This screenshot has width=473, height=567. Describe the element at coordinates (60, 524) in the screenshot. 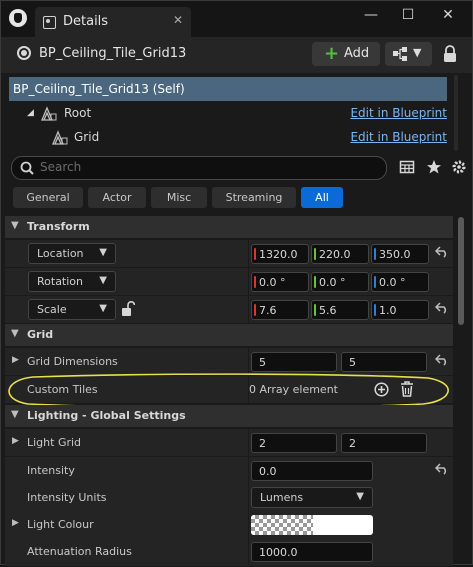

I see `property-label: Light Colour` at that location.